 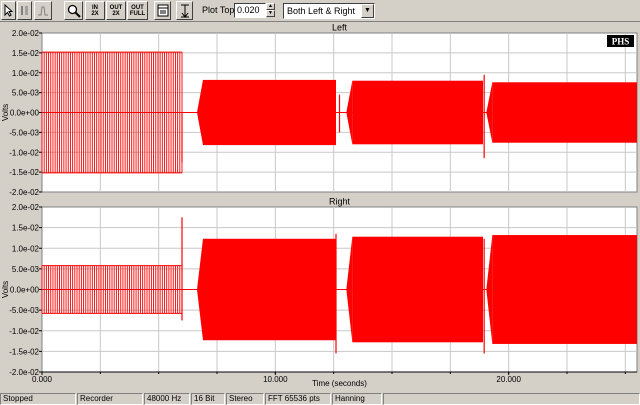 I want to click on channel-select: Both Left & Right ▼, so click(x=329, y=11).